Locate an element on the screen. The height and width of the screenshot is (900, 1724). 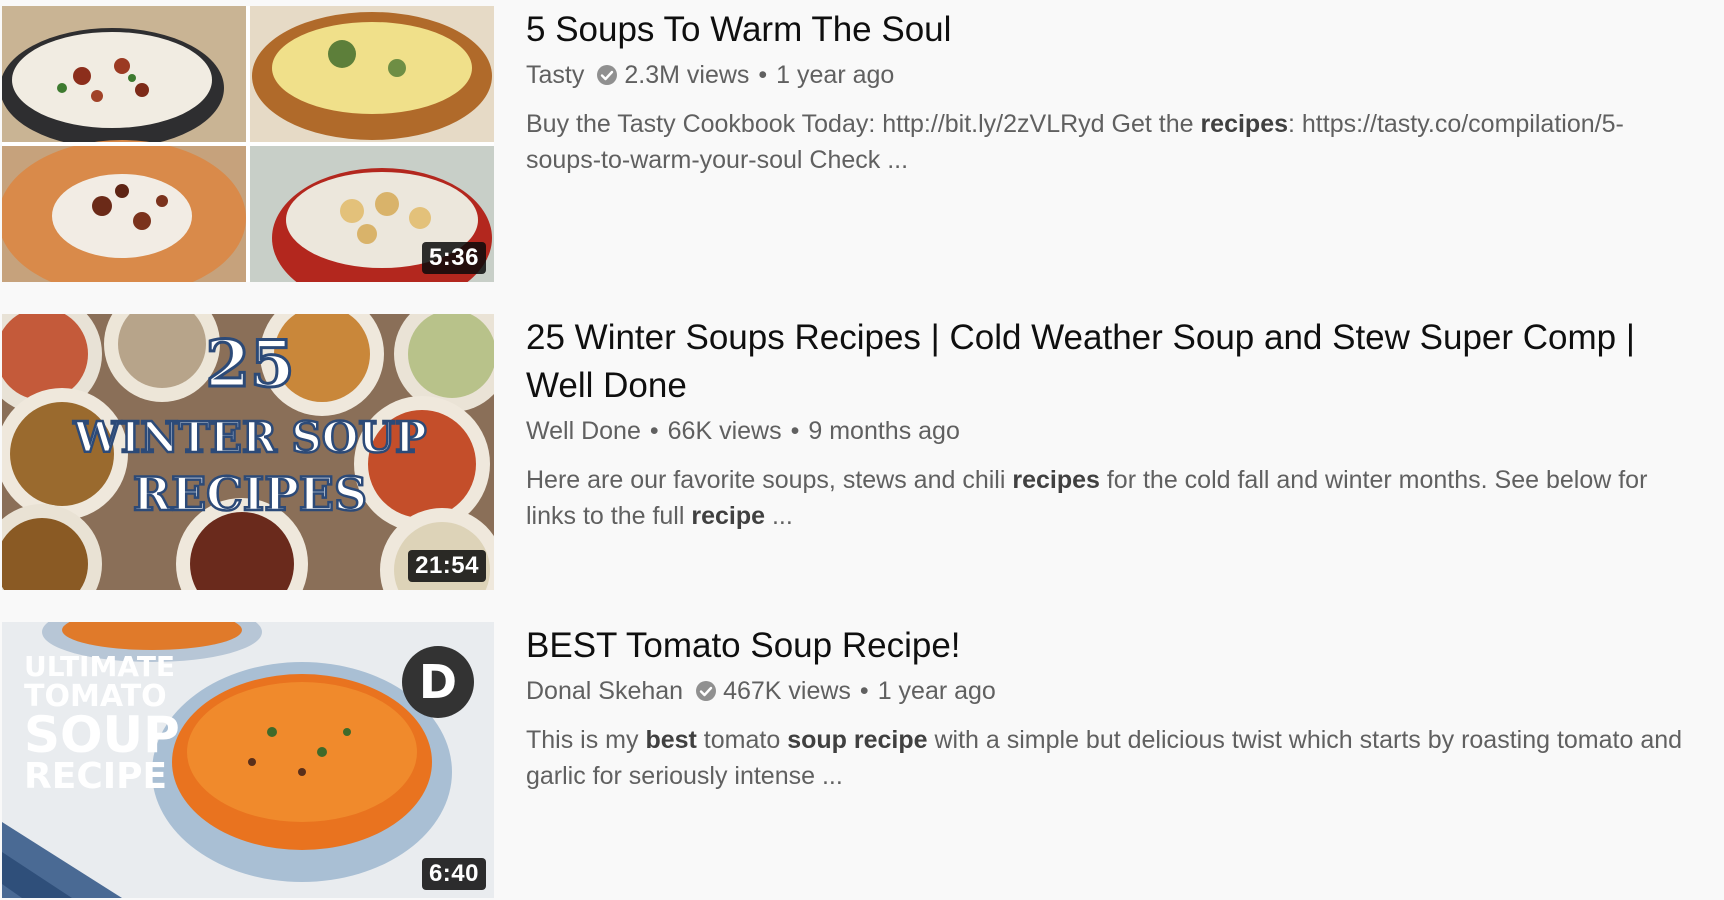
thumbnail-text: RECIPES is located at coordinates (250, 494).